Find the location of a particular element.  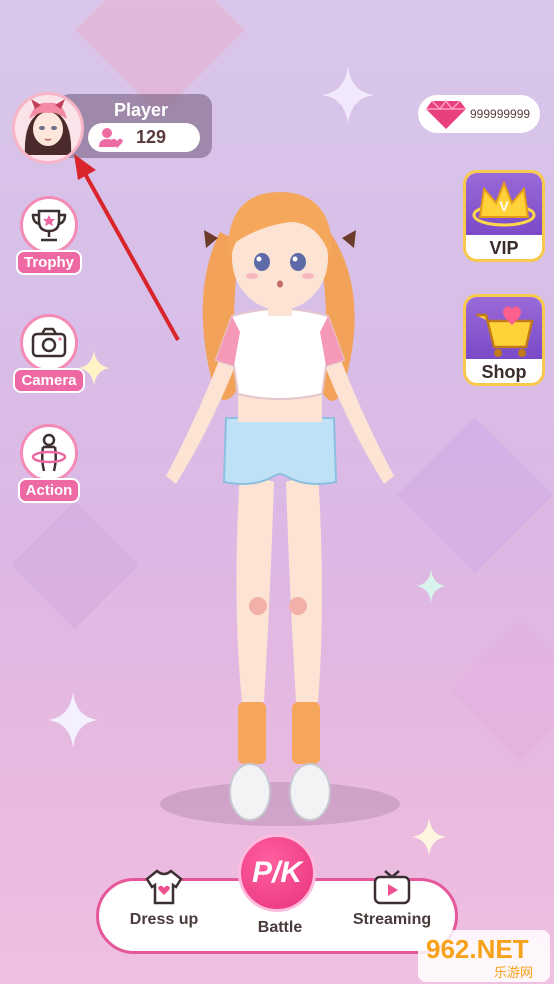

battle-pk-button: P/K is located at coordinates (277, 873).